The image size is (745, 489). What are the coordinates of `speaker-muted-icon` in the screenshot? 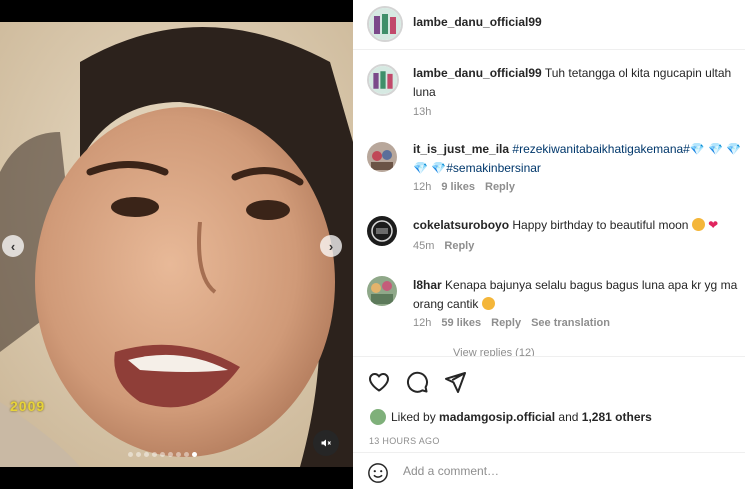 It's located at (326, 443).